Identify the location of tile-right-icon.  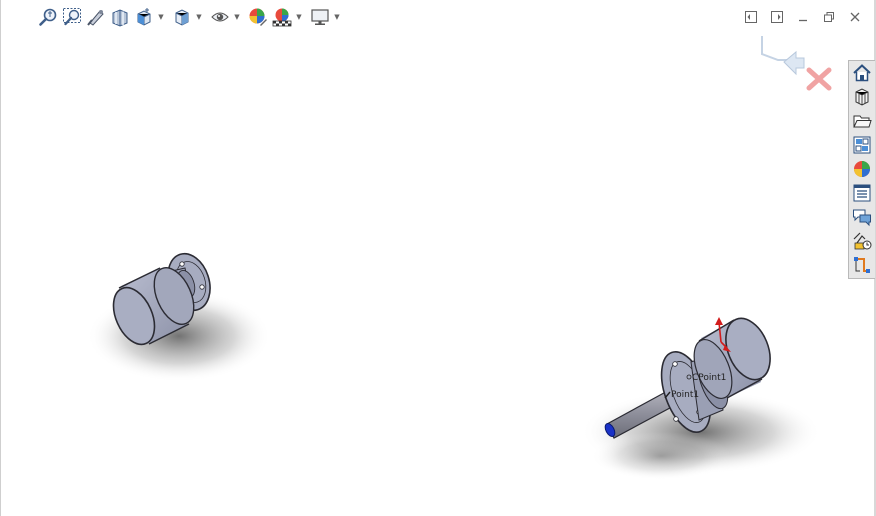
(777, 17).